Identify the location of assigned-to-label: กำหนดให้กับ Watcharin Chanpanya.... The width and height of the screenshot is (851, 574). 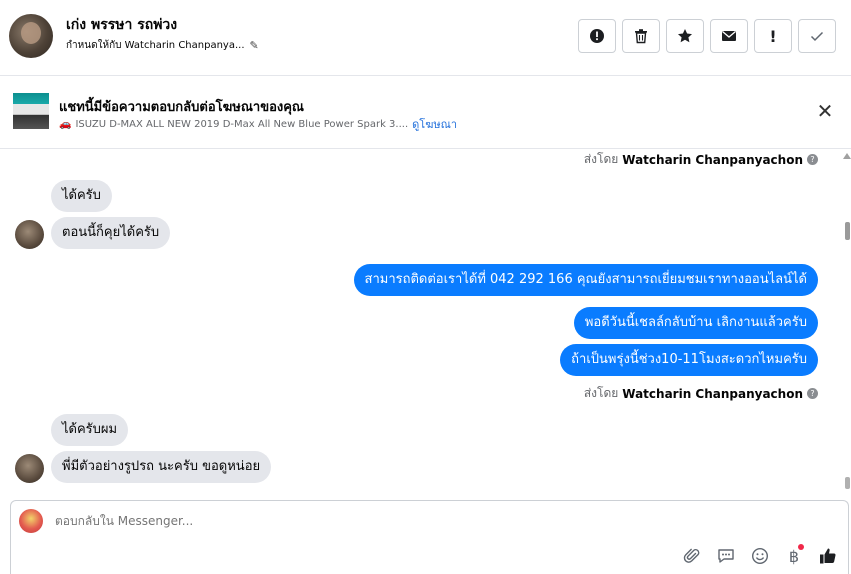
(155, 45).